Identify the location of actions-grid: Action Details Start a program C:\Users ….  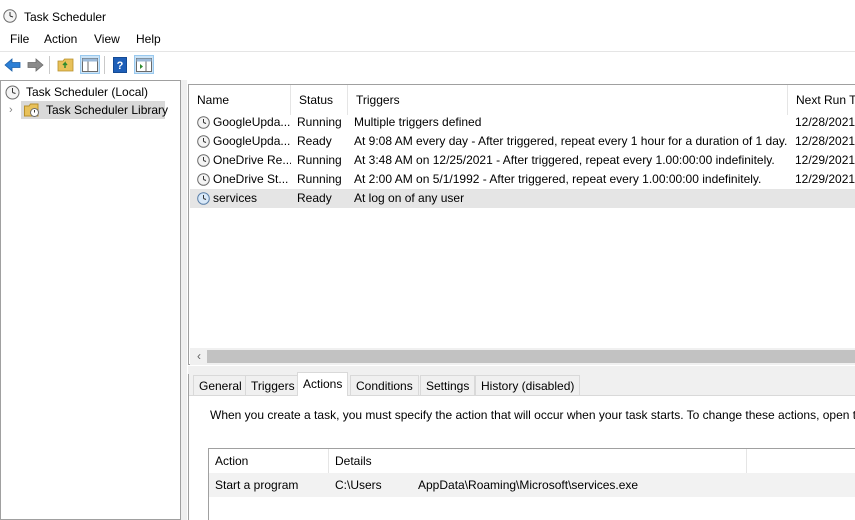
(531, 484).